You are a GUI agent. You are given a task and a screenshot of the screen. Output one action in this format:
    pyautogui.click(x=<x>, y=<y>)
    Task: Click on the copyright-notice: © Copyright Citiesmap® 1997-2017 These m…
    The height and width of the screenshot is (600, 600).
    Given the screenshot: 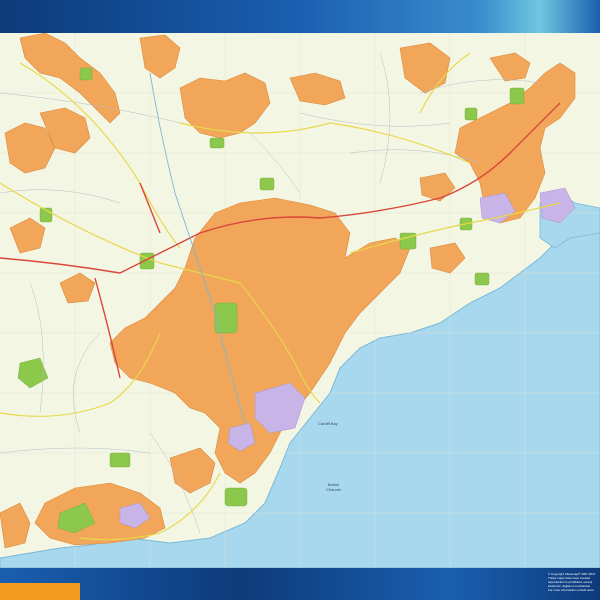 What is the action you would take?
    pyautogui.click(x=574, y=582)
    